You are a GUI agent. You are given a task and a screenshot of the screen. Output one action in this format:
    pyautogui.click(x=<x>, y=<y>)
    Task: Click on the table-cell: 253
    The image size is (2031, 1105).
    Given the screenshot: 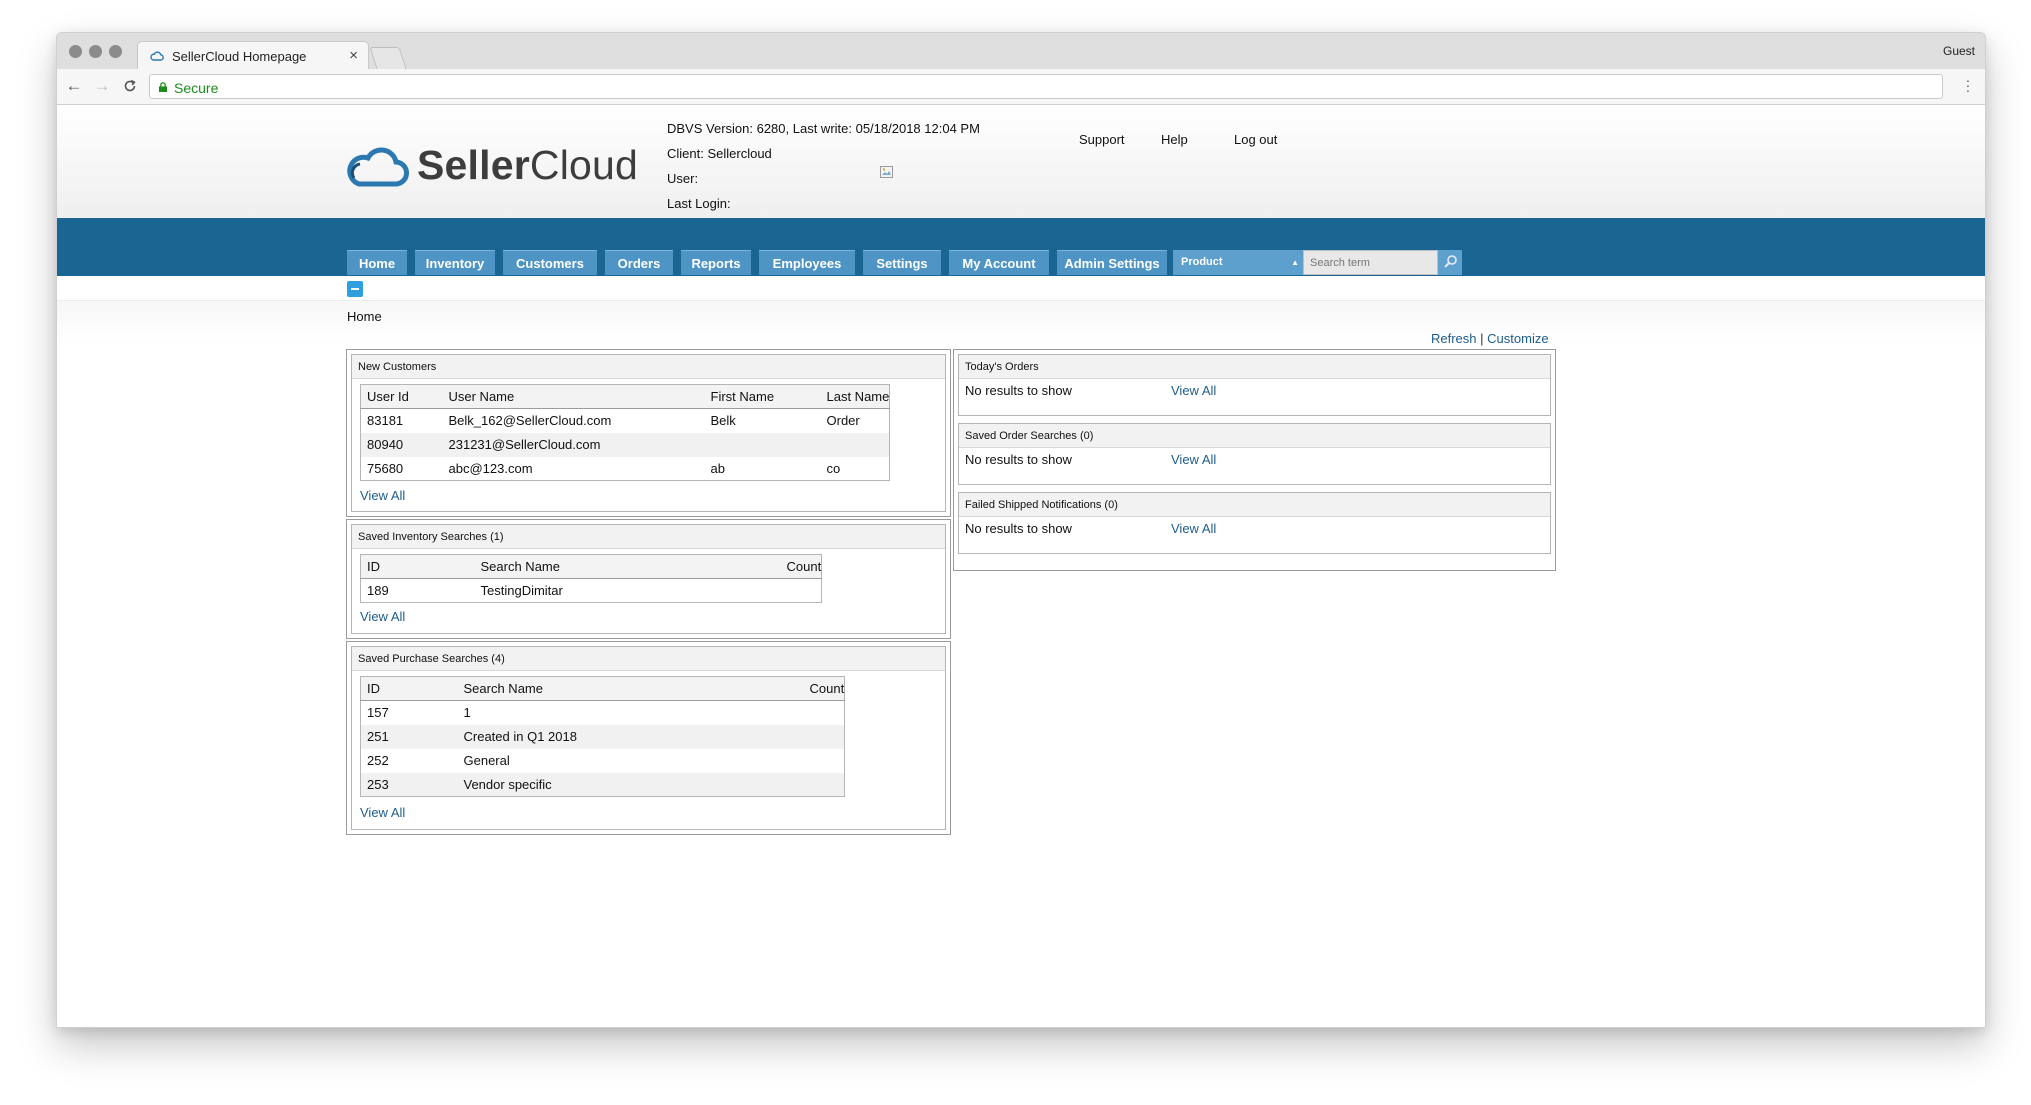 What is the action you would take?
    pyautogui.click(x=409, y=784)
    